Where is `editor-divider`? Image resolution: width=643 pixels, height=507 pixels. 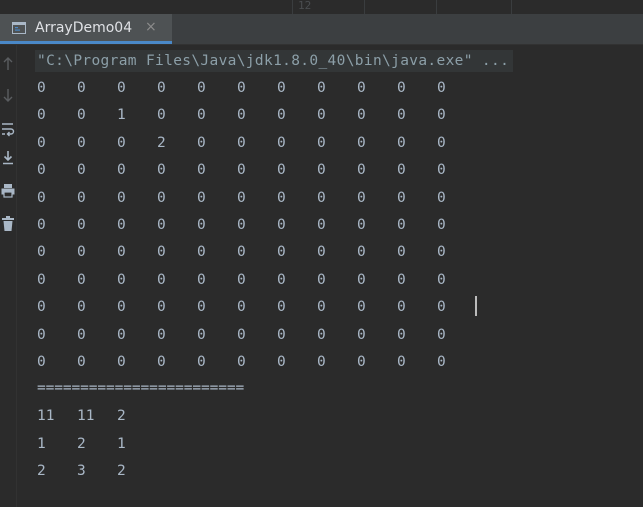 editor-divider is located at coordinates (364, 7).